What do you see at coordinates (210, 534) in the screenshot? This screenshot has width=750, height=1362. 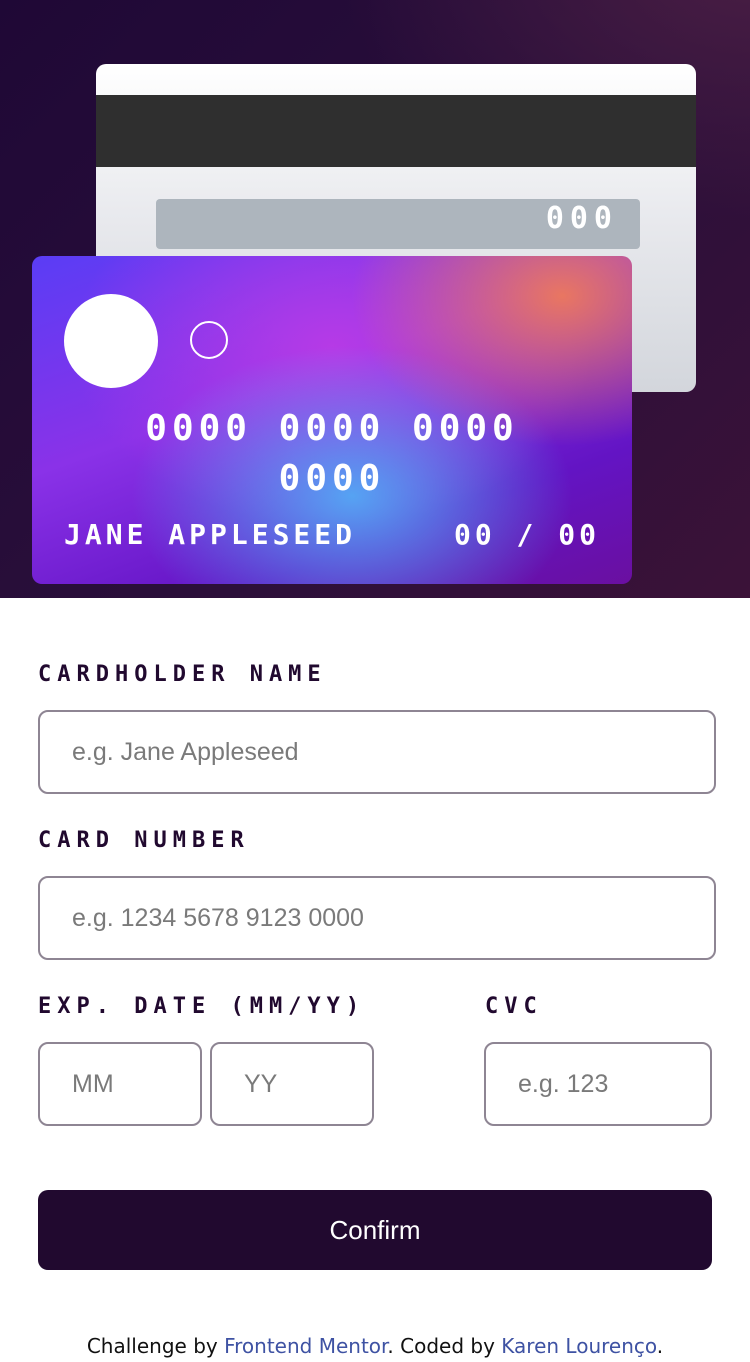 I see `card-name-display: JANE APPLESEED` at bounding box center [210, 534].